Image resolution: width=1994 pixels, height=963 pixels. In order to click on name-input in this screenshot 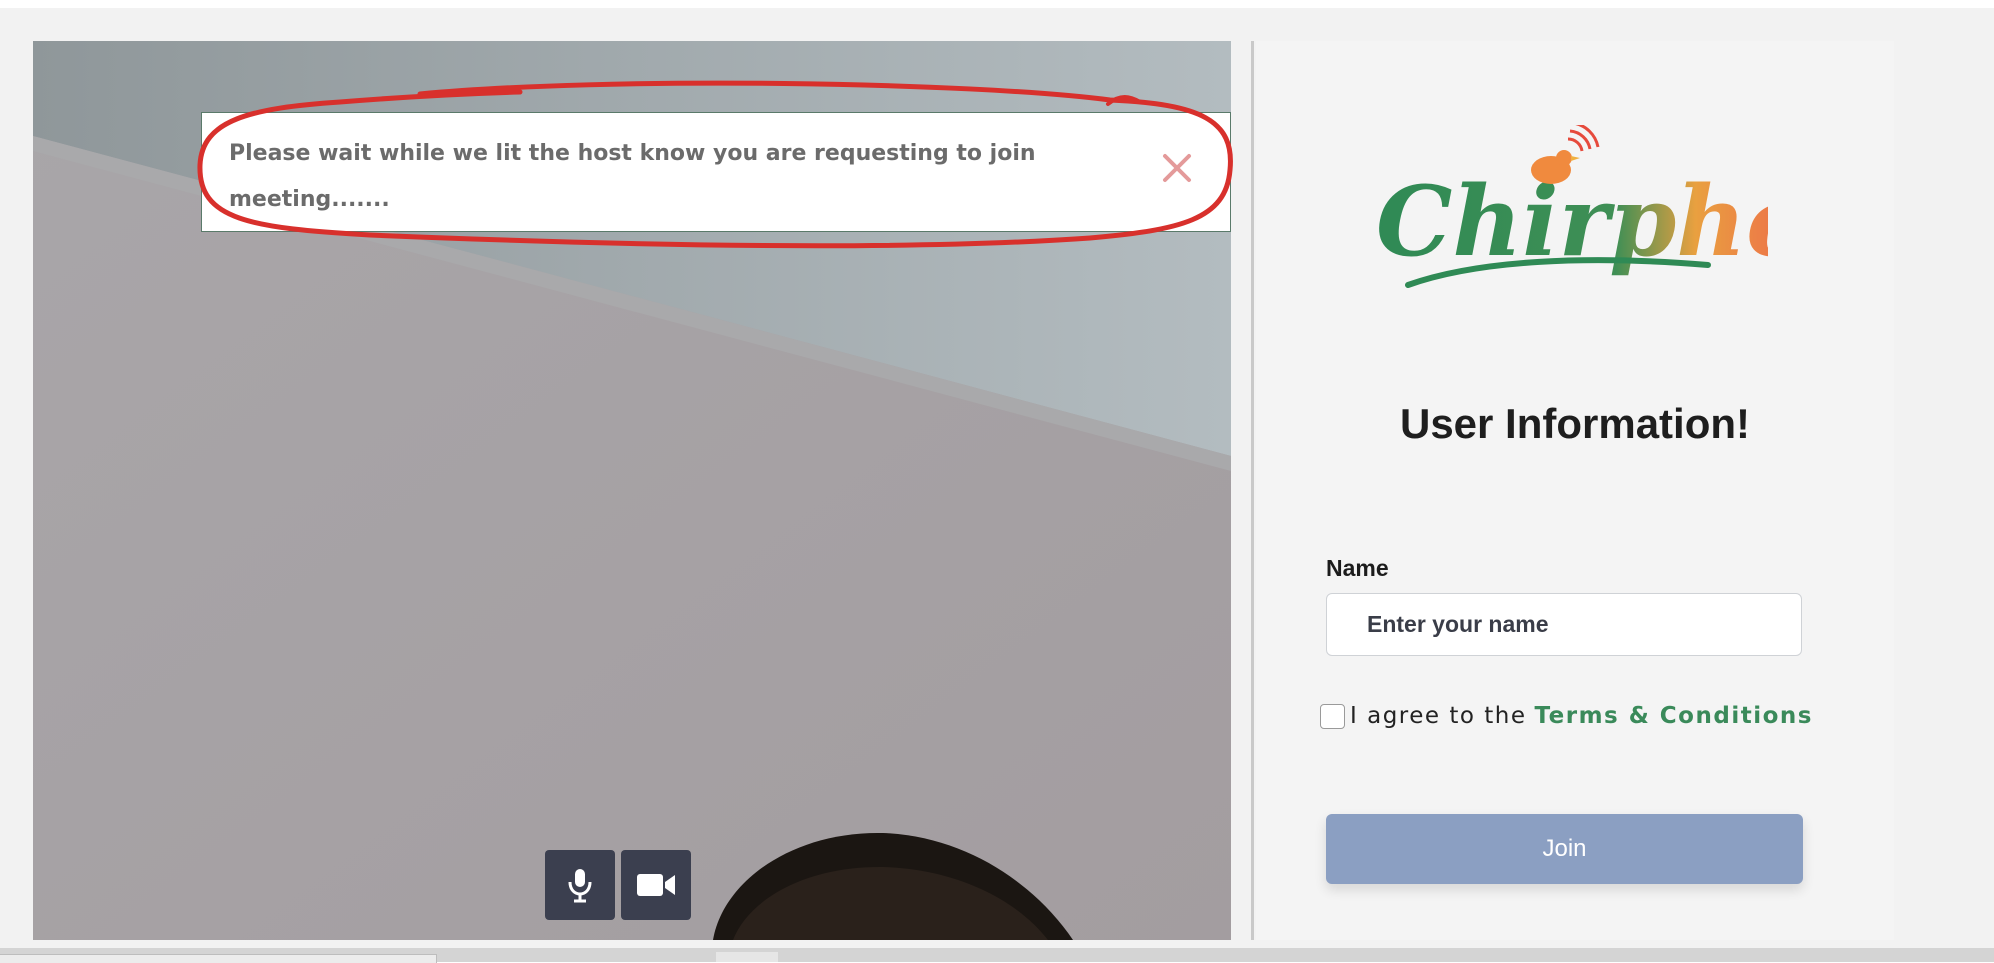, I will do `click(1564, 624)`.